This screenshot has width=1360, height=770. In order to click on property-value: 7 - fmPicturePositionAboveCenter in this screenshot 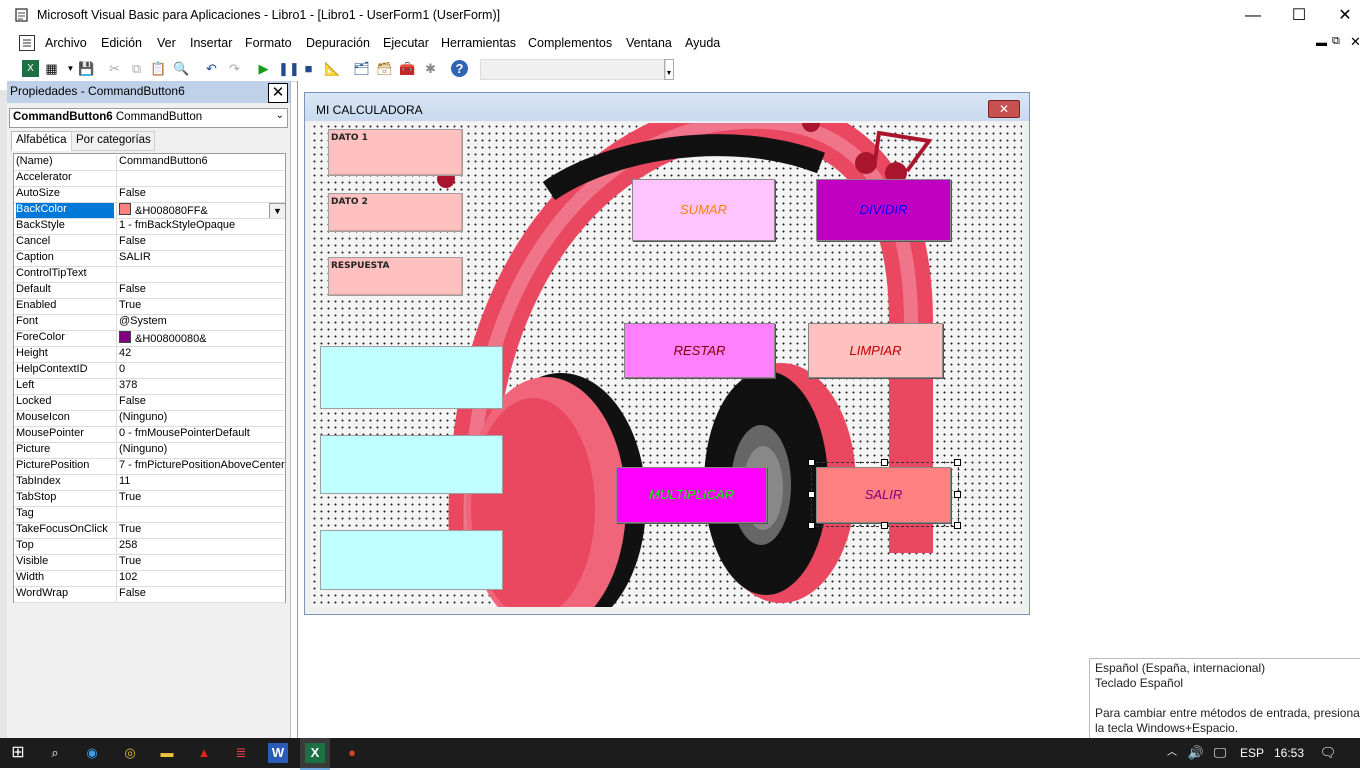, I will do `click(201, 466)`.